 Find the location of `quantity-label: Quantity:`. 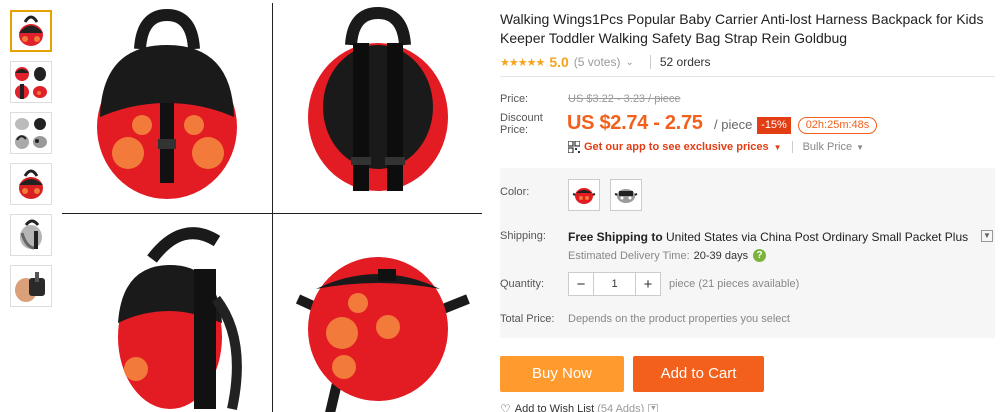

quantity-label: Quantity: is located at coordinates (522, 284).